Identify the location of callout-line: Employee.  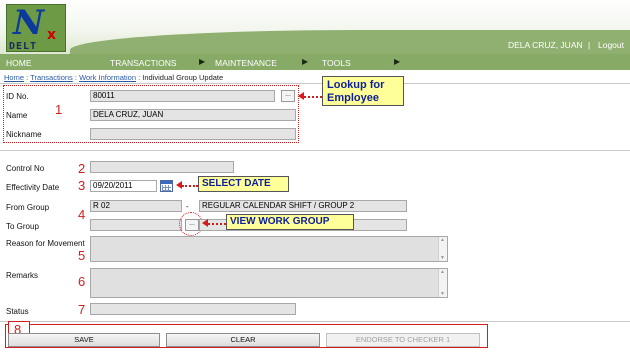
(353, 98).